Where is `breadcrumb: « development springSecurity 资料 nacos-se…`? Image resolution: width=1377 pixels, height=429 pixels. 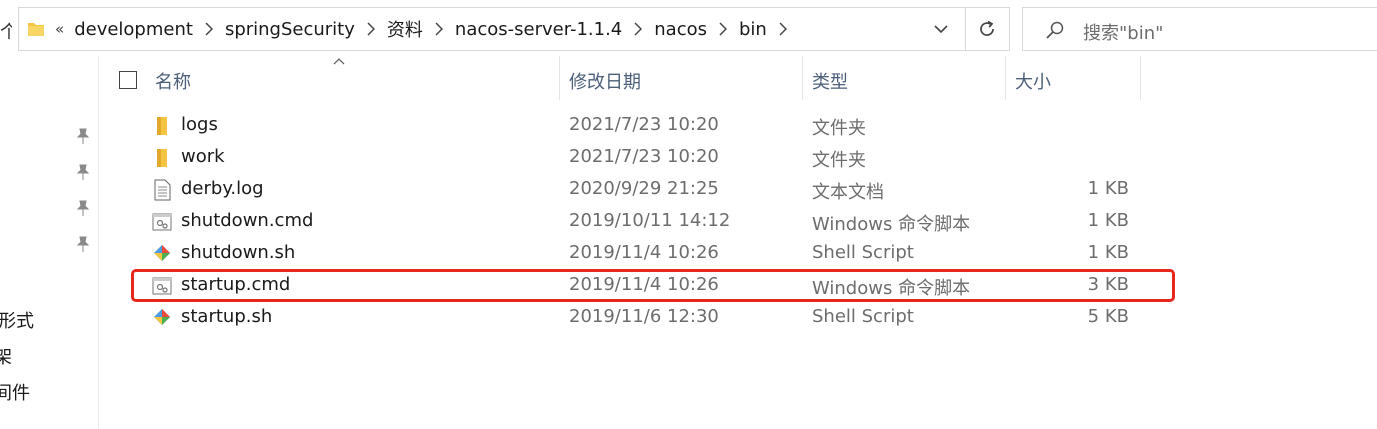 breadcrumb: « development springSecurity 资料 nacos-se… is located at coordinates (427, 29).